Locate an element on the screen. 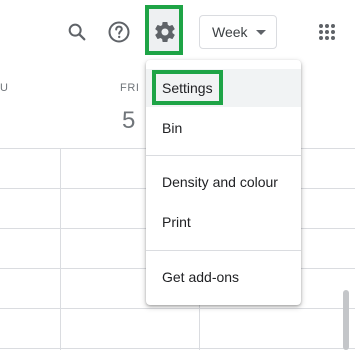 The width and height of the screenshot is (355, 350). settings-item-highlight is located at coordinates (187, 87).